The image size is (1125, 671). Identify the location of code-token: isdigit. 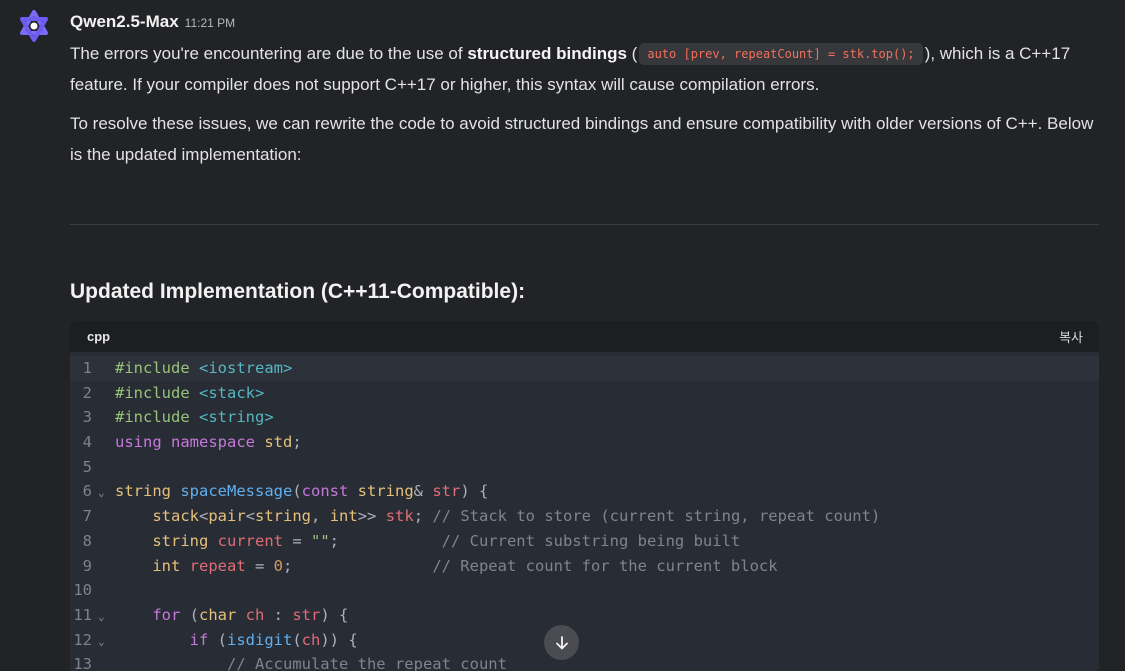
(260, 639).